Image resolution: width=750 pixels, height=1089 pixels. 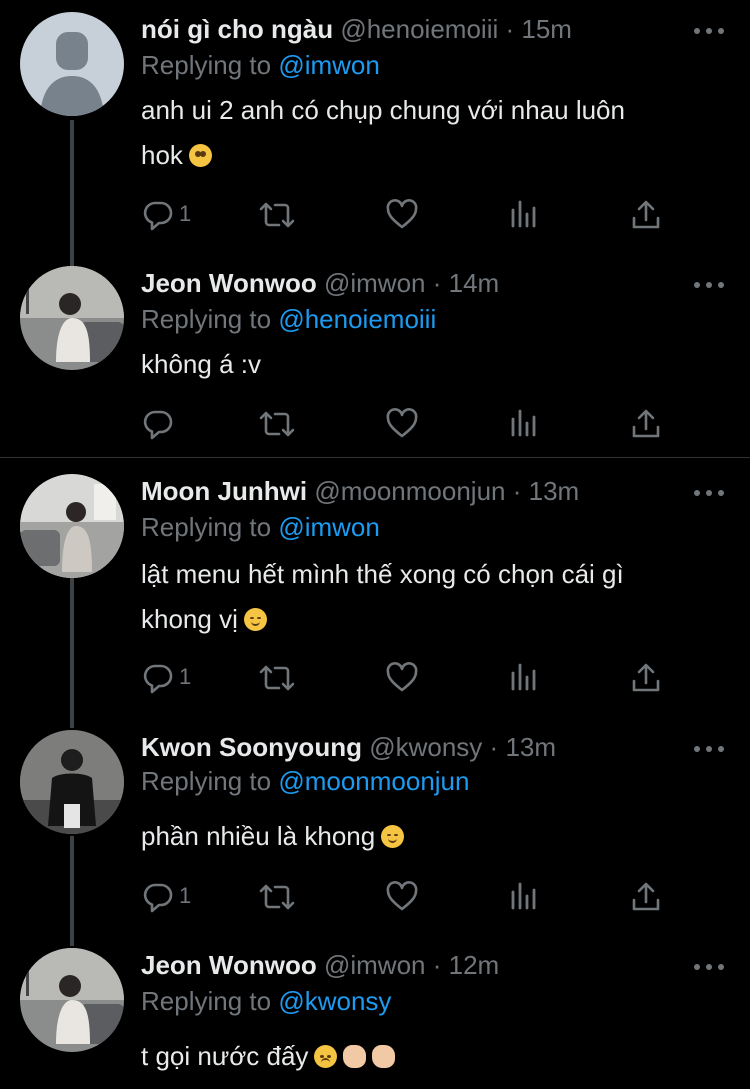 I want to click on mention-link: @kwonsy, so click(x=334, y=1001).